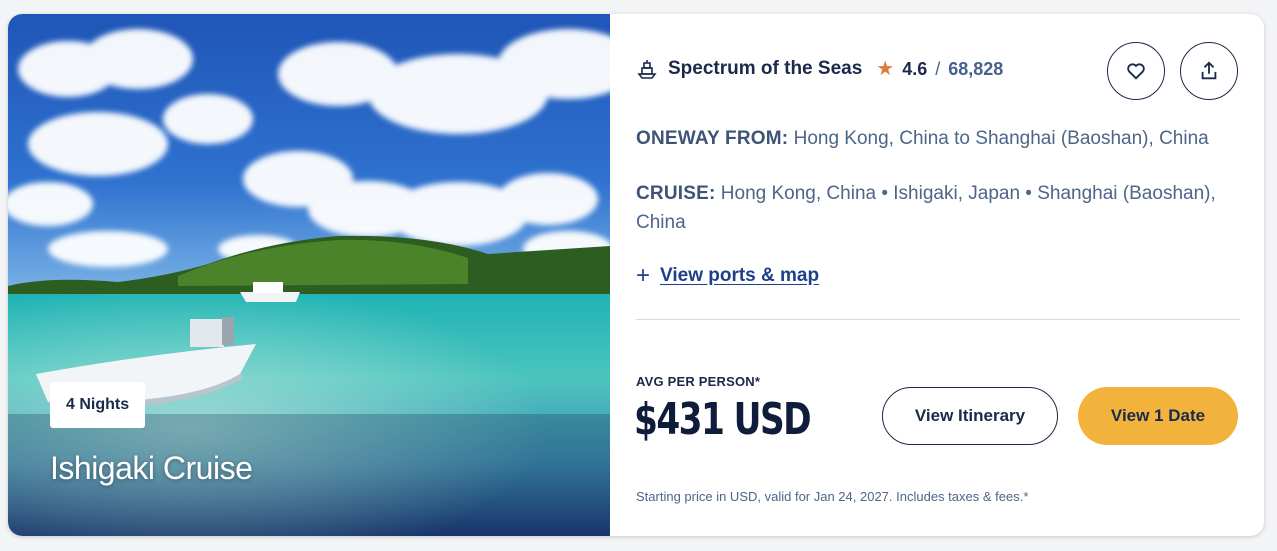 This screenshot has width=1277, height=551. I want to click on nights-badge: 4 Nights, so click(98, 405).